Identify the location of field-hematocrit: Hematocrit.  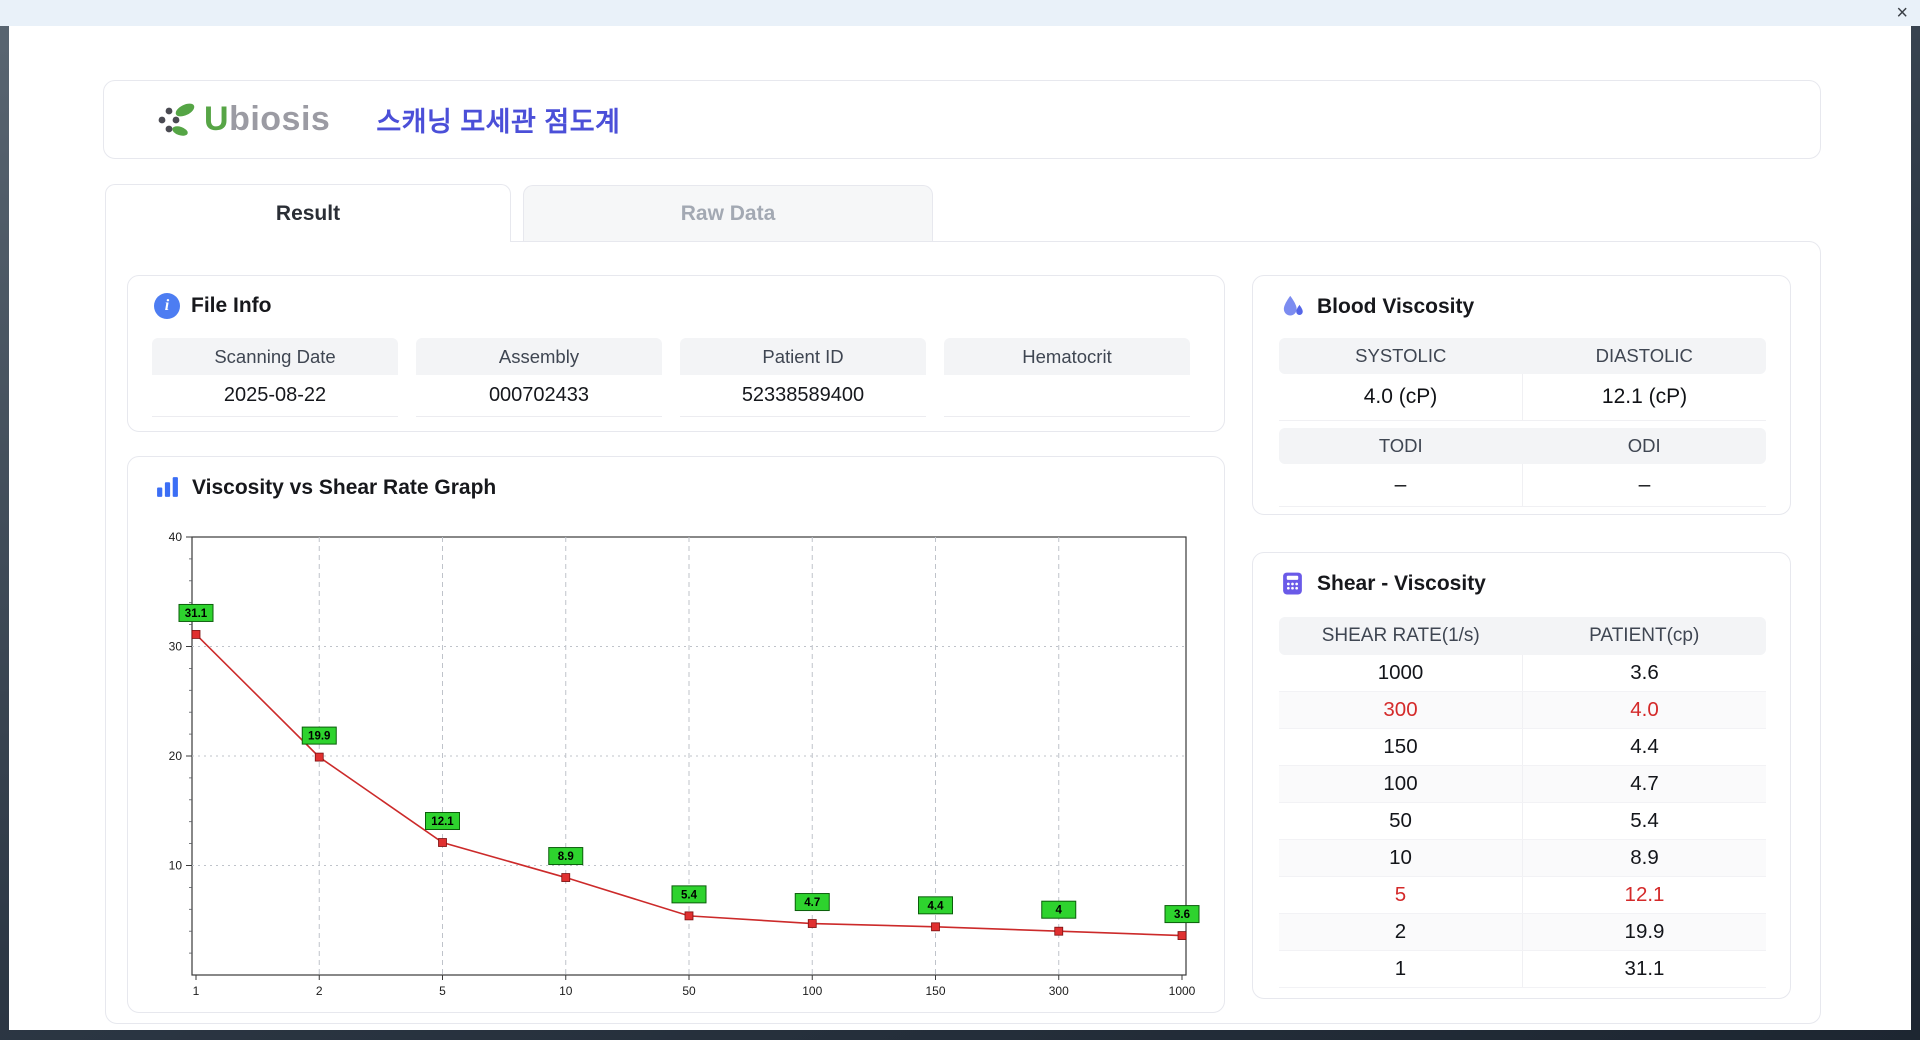
(1067, 377).